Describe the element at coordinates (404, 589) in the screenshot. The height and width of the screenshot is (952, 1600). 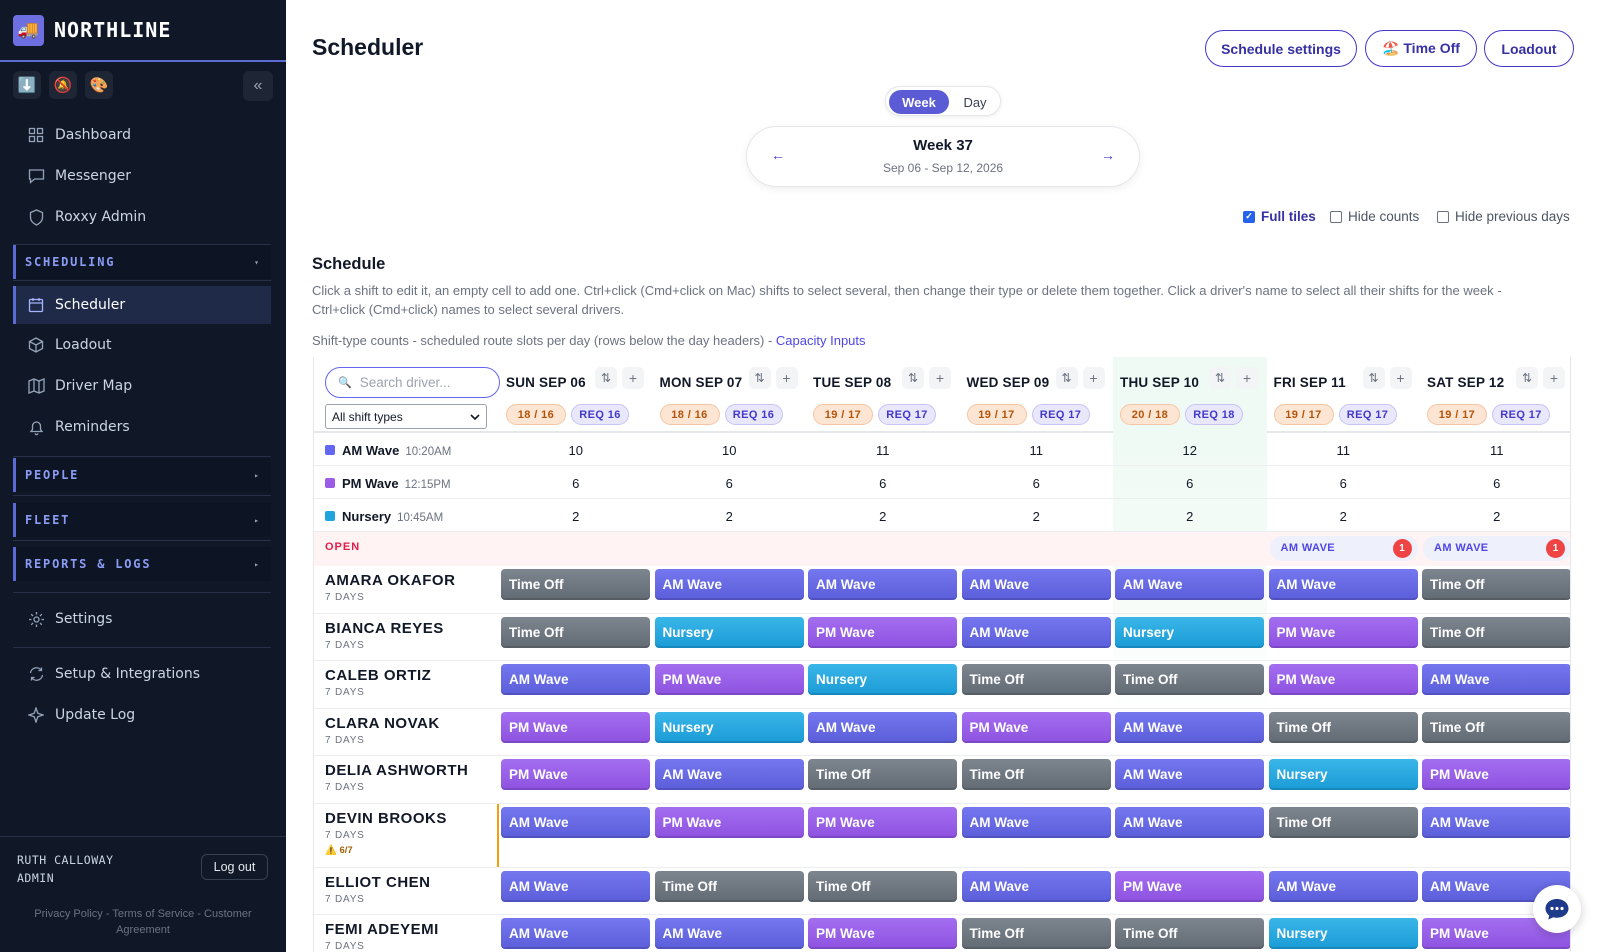
I see `driver-name-cell: AMARA OKAFOR 7 DAYS` at that location.